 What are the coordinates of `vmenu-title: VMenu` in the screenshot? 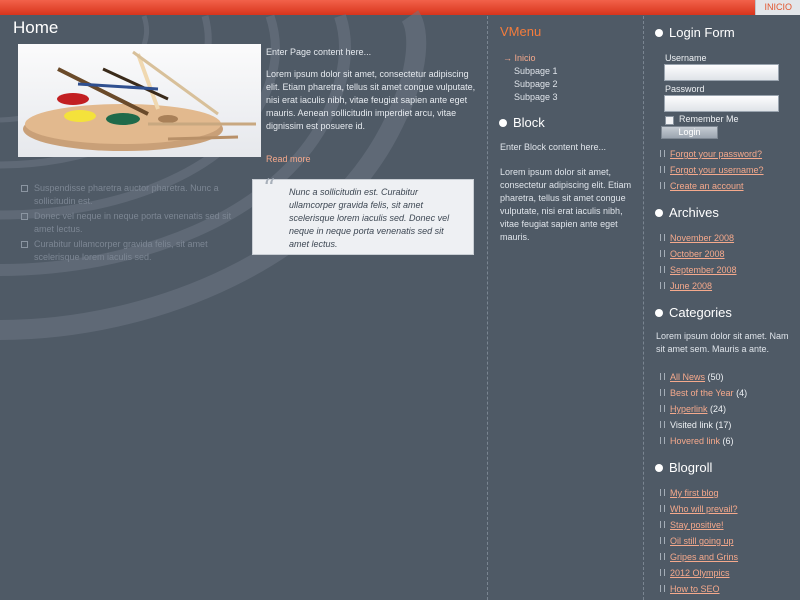 It's located at (521, 31).